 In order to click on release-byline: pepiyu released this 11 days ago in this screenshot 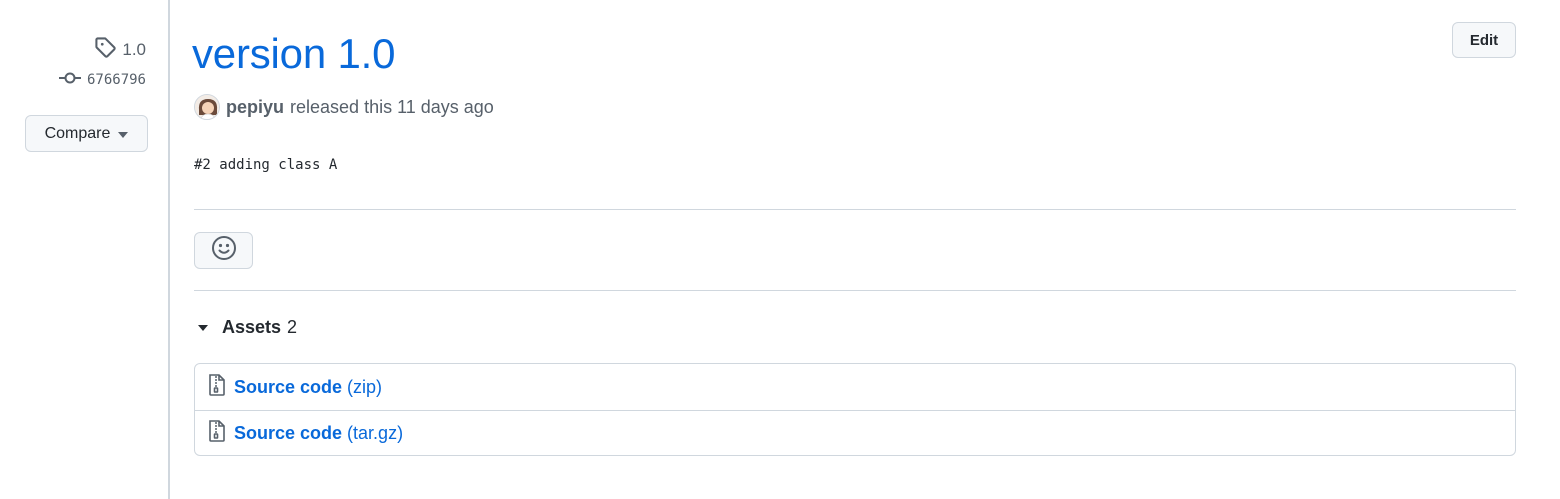, I will do `click(344, 107)`.